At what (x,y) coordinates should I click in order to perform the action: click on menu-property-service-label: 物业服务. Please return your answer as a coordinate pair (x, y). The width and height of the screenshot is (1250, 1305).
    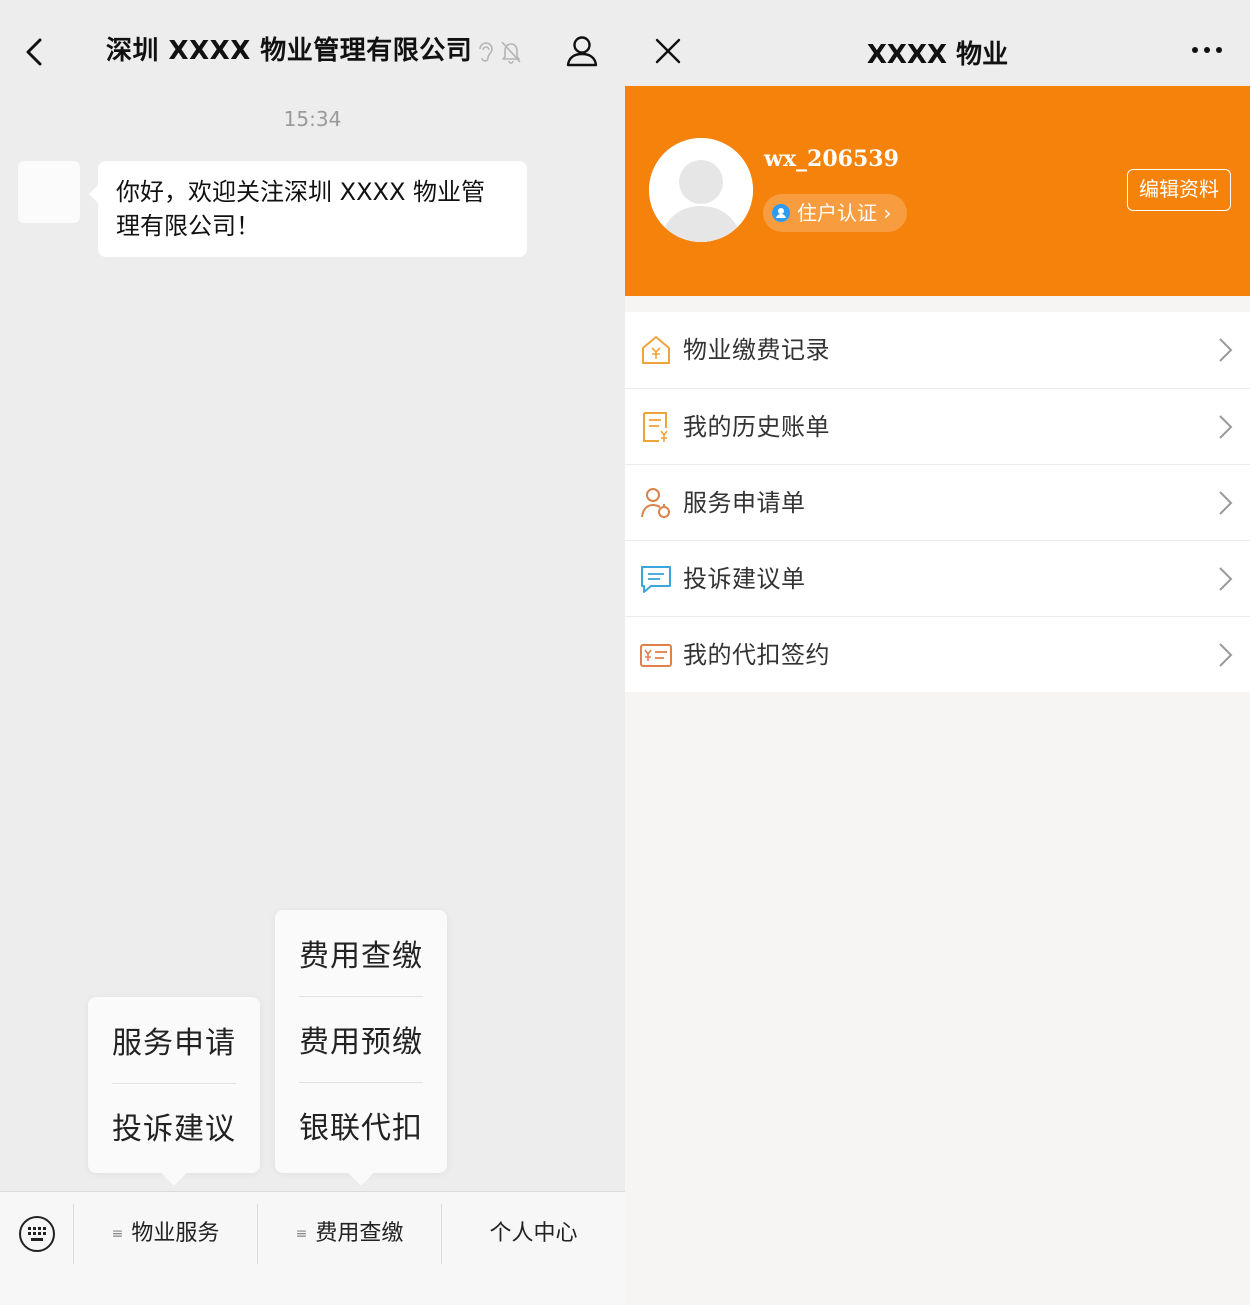
    Looking at the image, I should click on (175, 1233).